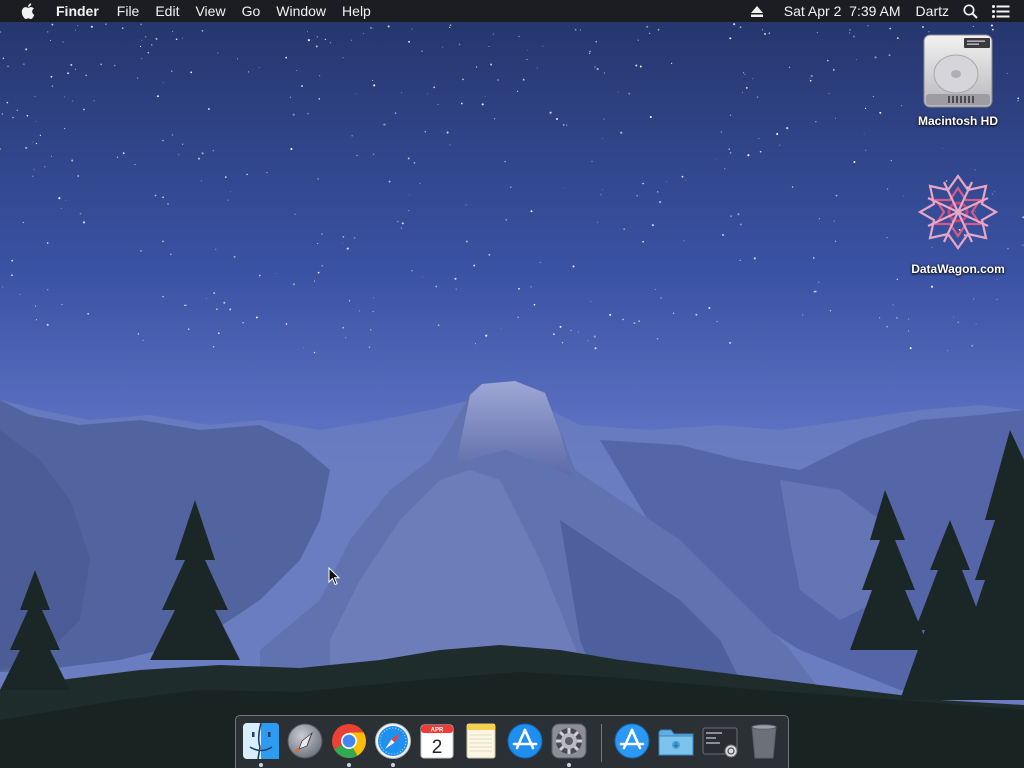 The width and height of the screenshot is (1024, 768). Describe the element at coordinates (82, 11) in the screenshot. I see `menu-app-finder: Finder` at that location.